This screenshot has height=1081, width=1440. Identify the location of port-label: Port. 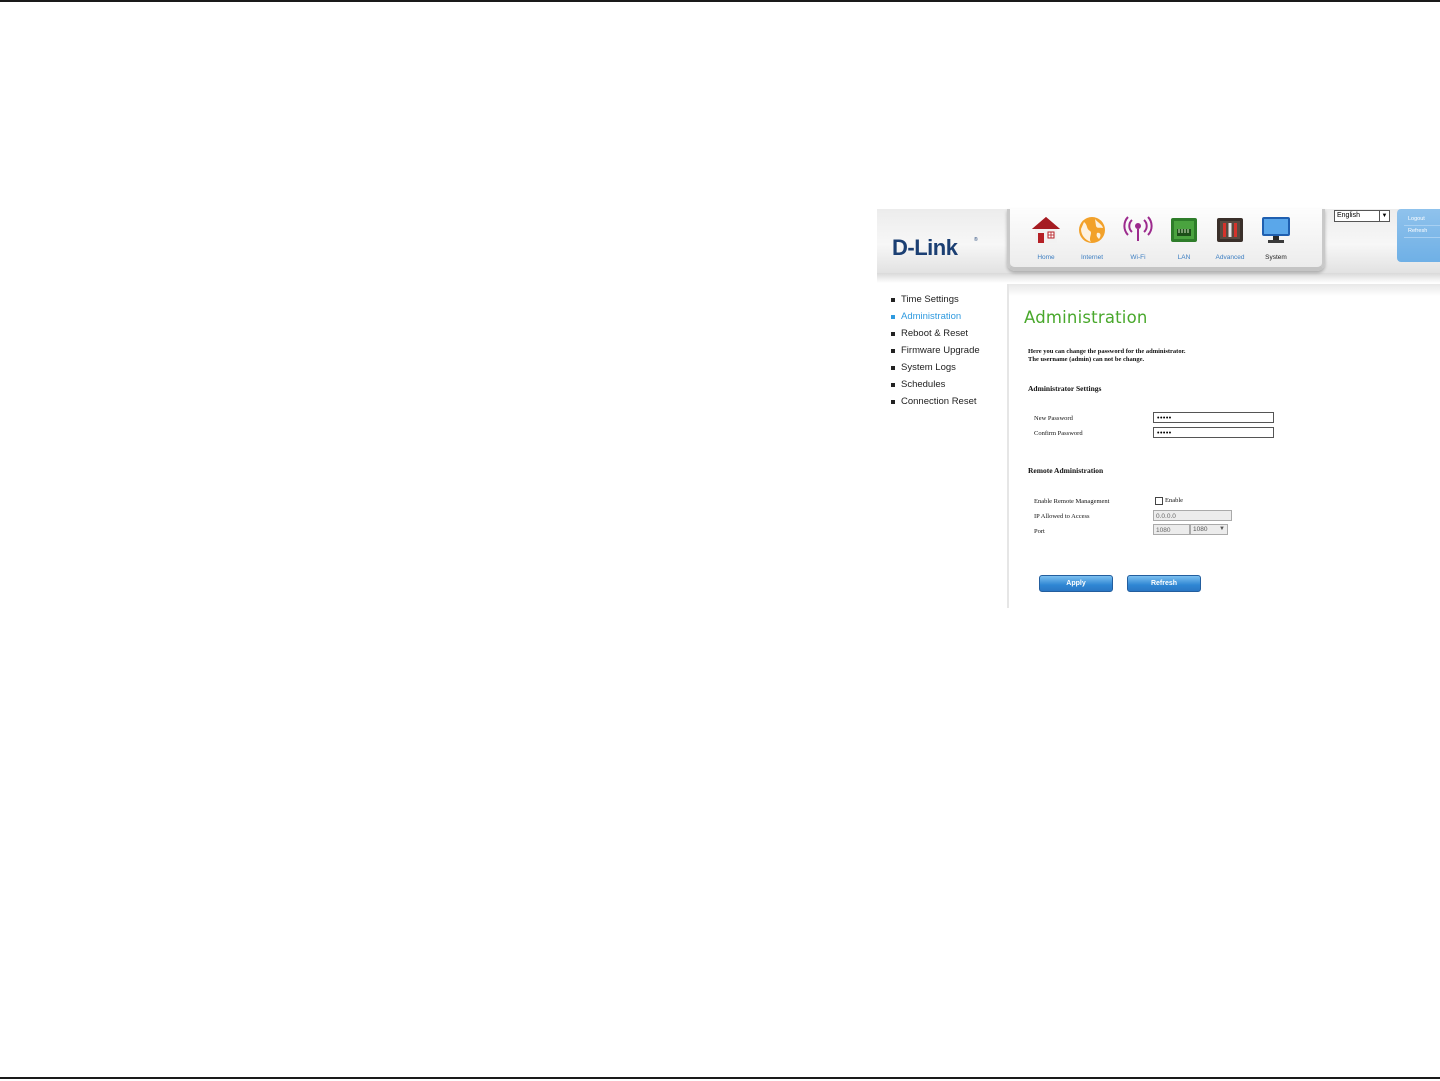
(1039, 531).